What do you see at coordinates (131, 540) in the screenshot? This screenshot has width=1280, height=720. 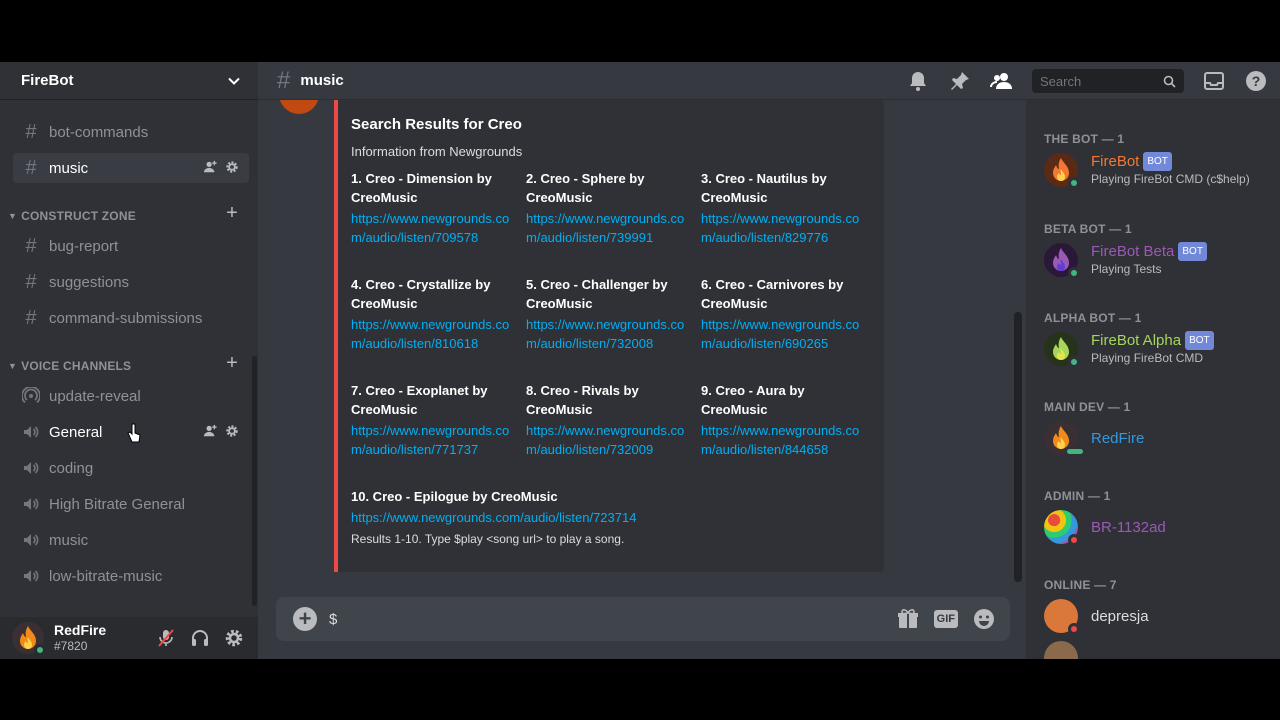 I see `channel-music-voice: music` at bounding box center [131, 540].